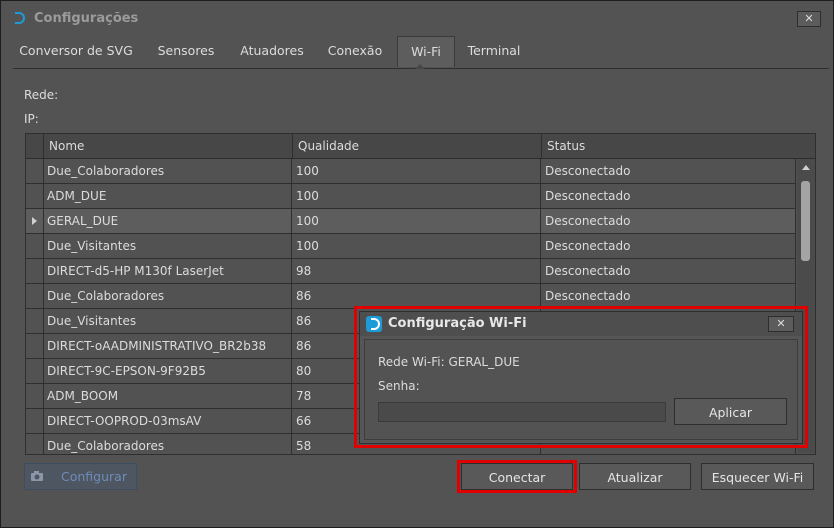 This screenshot has width=834, height=528. What do you see at coordinates (426, 51) in the screenshot?
I see `tab-wifi: Wi-Fi` at bounding box center [426, 51].